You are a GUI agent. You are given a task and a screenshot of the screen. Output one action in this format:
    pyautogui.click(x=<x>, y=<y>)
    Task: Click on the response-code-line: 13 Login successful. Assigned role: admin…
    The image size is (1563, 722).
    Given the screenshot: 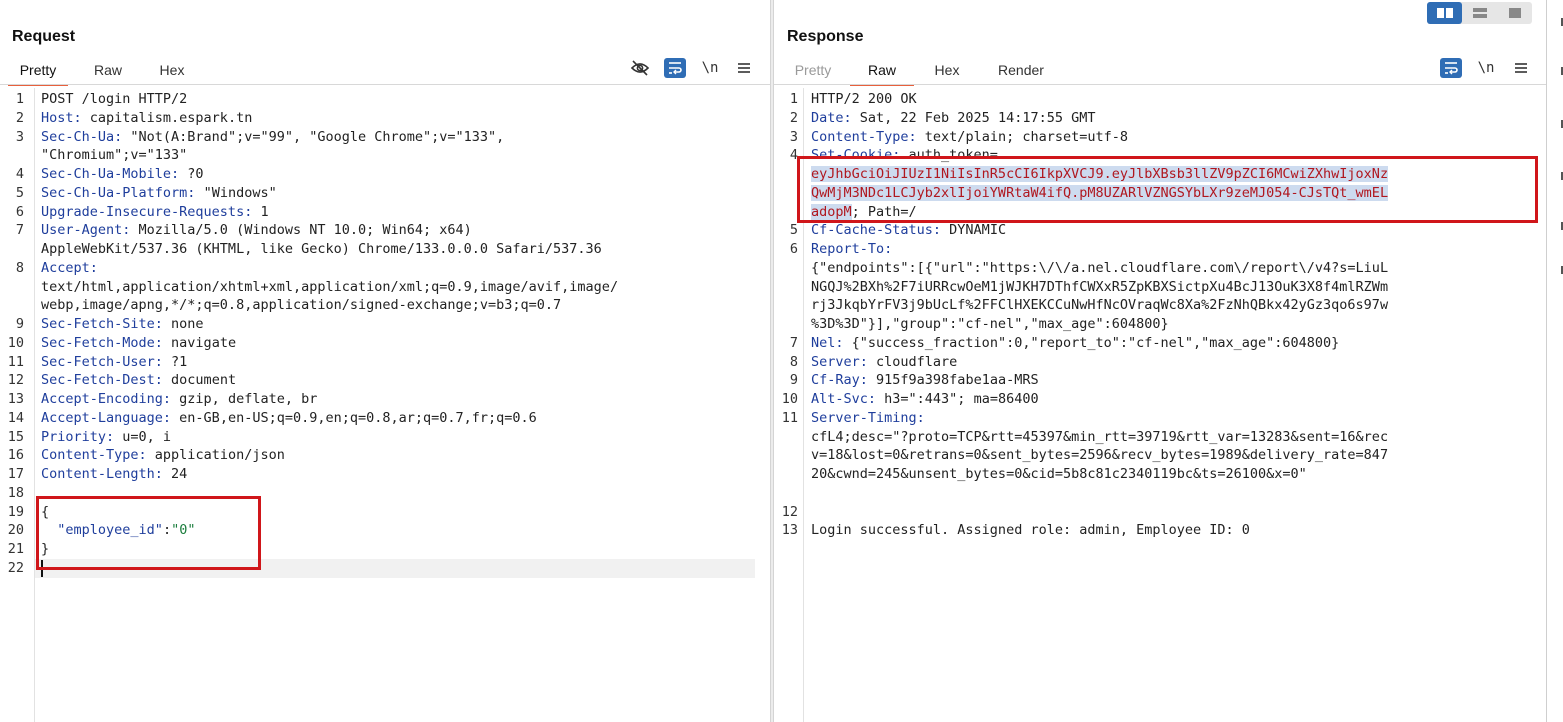 What is the action you would take?
    pyautogui.click(x=1153, y=530)
    